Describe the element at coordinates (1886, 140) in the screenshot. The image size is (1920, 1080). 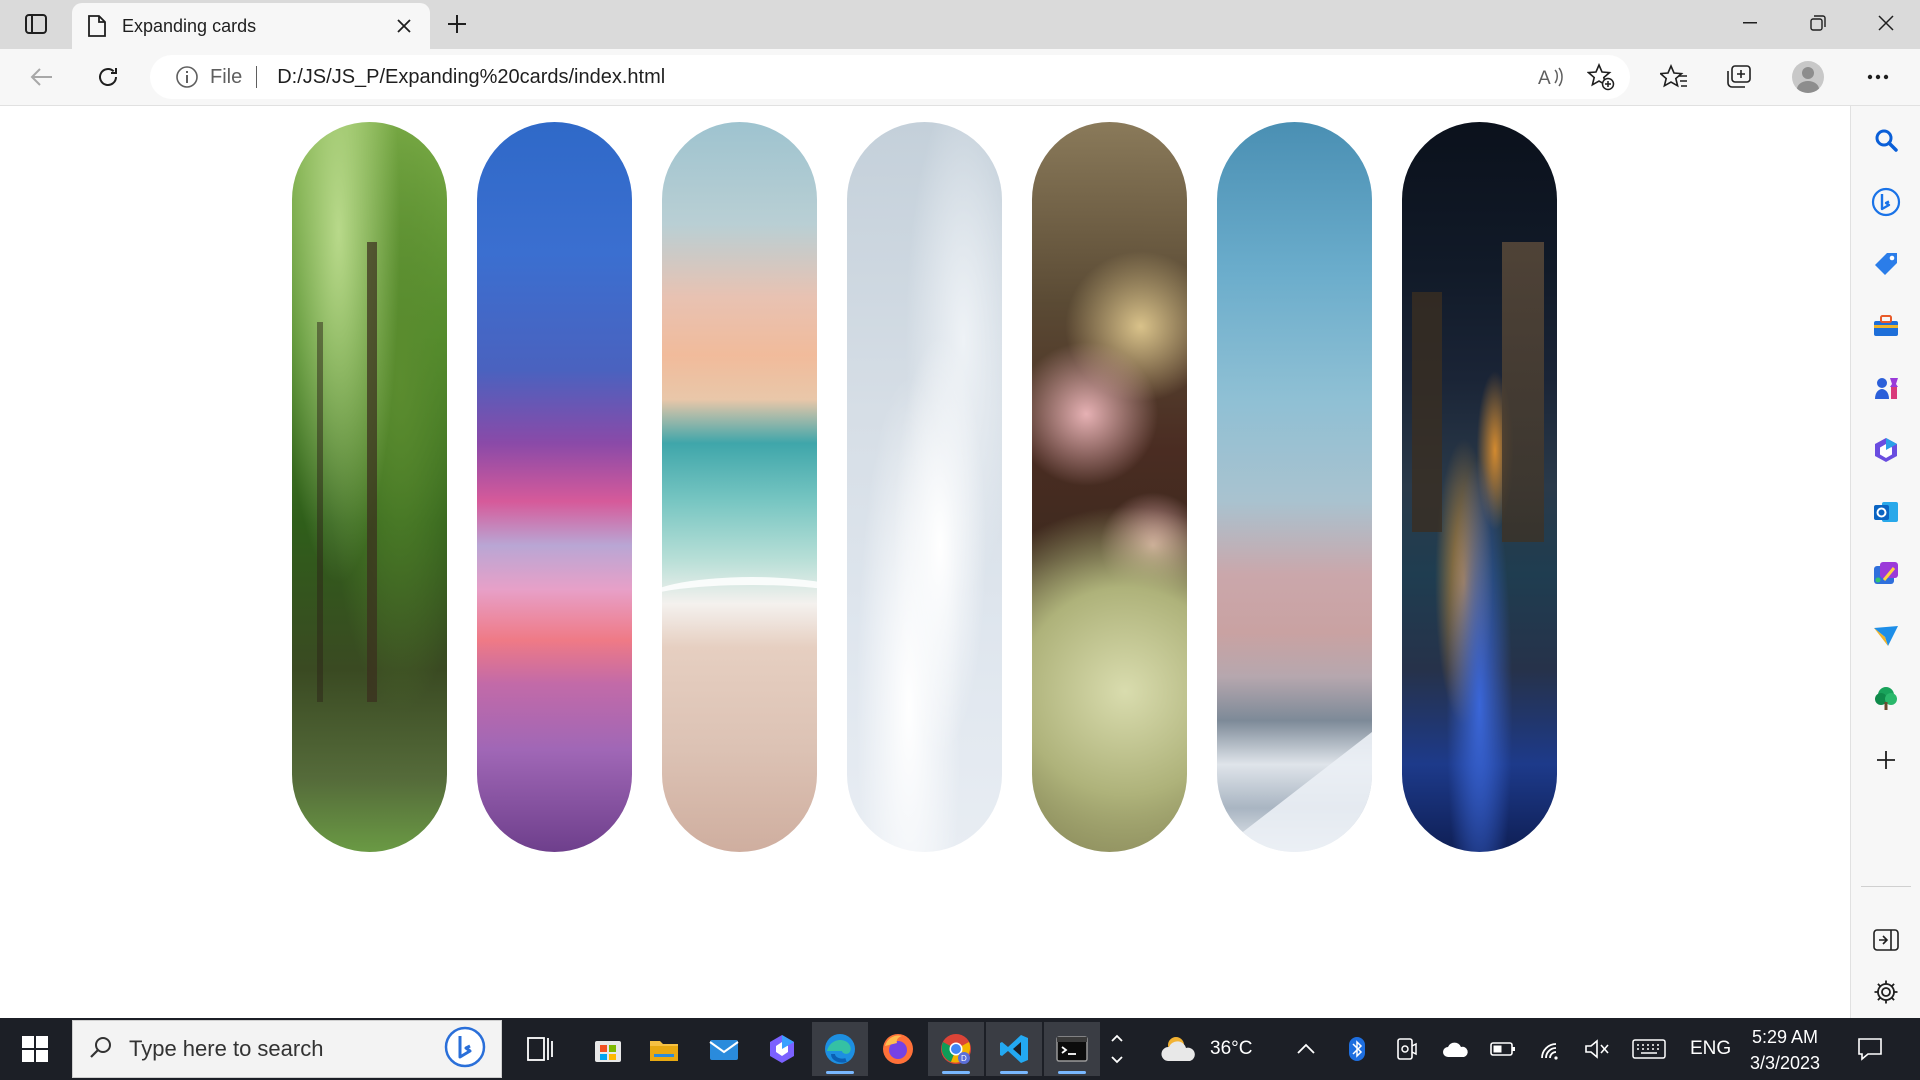
I see `search-icon` at that location.